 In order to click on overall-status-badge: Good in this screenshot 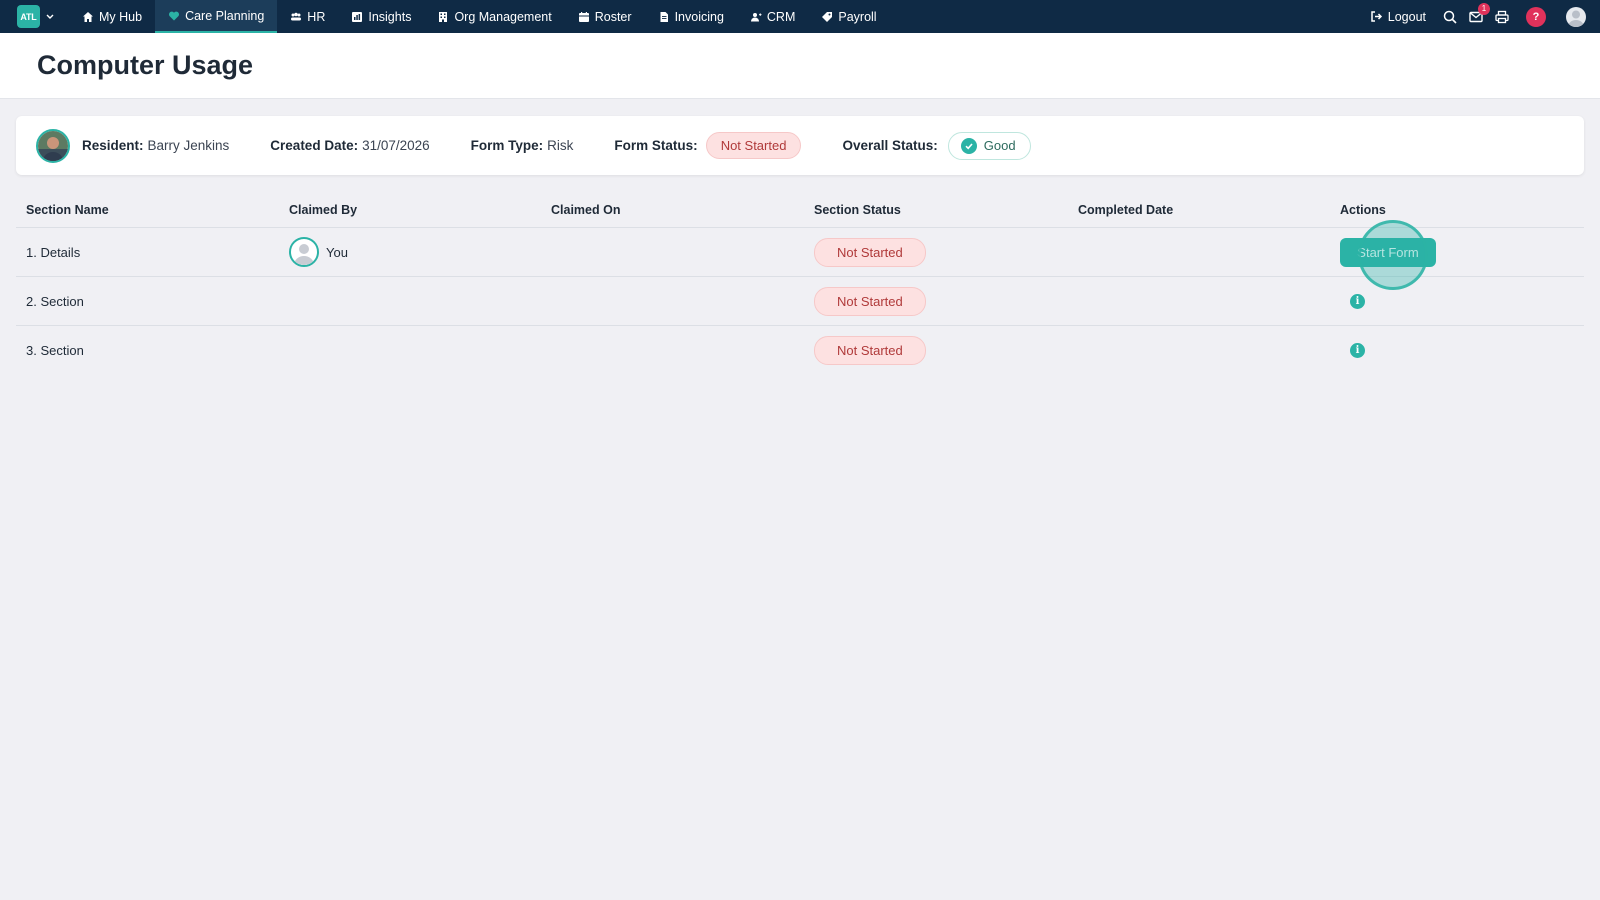, I will do `click(989, 145)`.